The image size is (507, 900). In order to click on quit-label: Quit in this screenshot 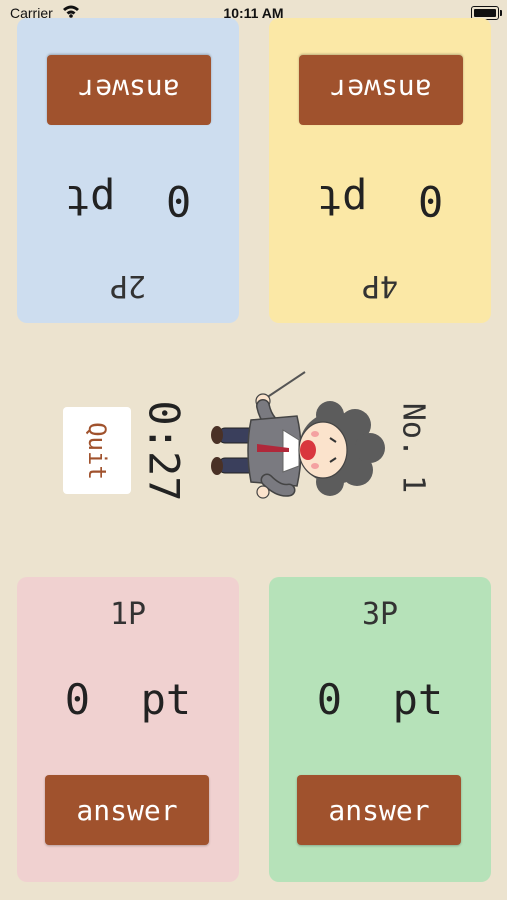, I will do `click(97, 450)`.